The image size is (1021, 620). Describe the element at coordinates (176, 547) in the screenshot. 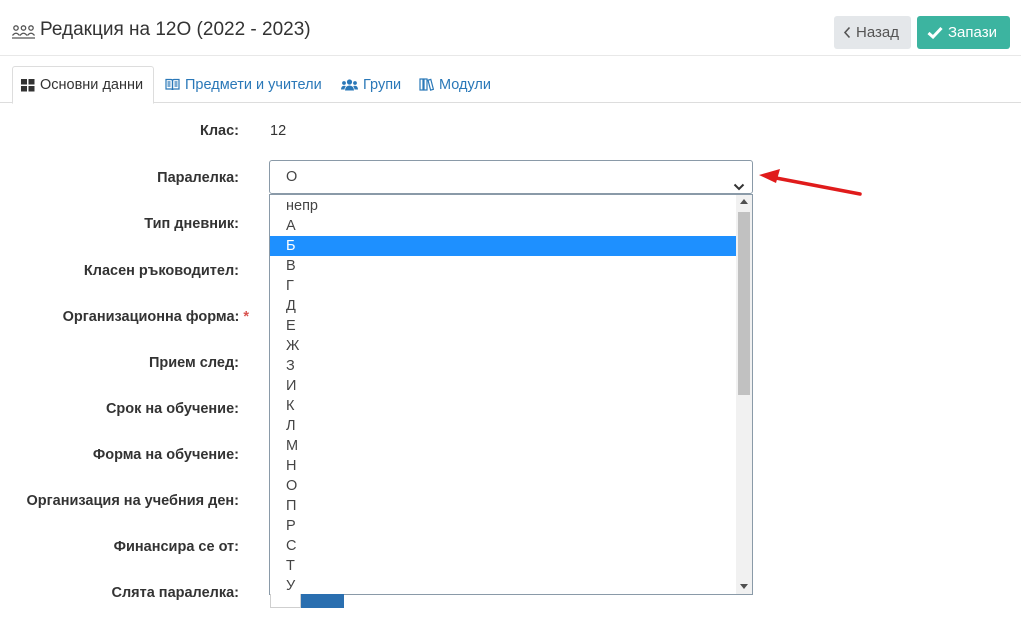

I see `label-financed-by: Финансира се от:` at that location.